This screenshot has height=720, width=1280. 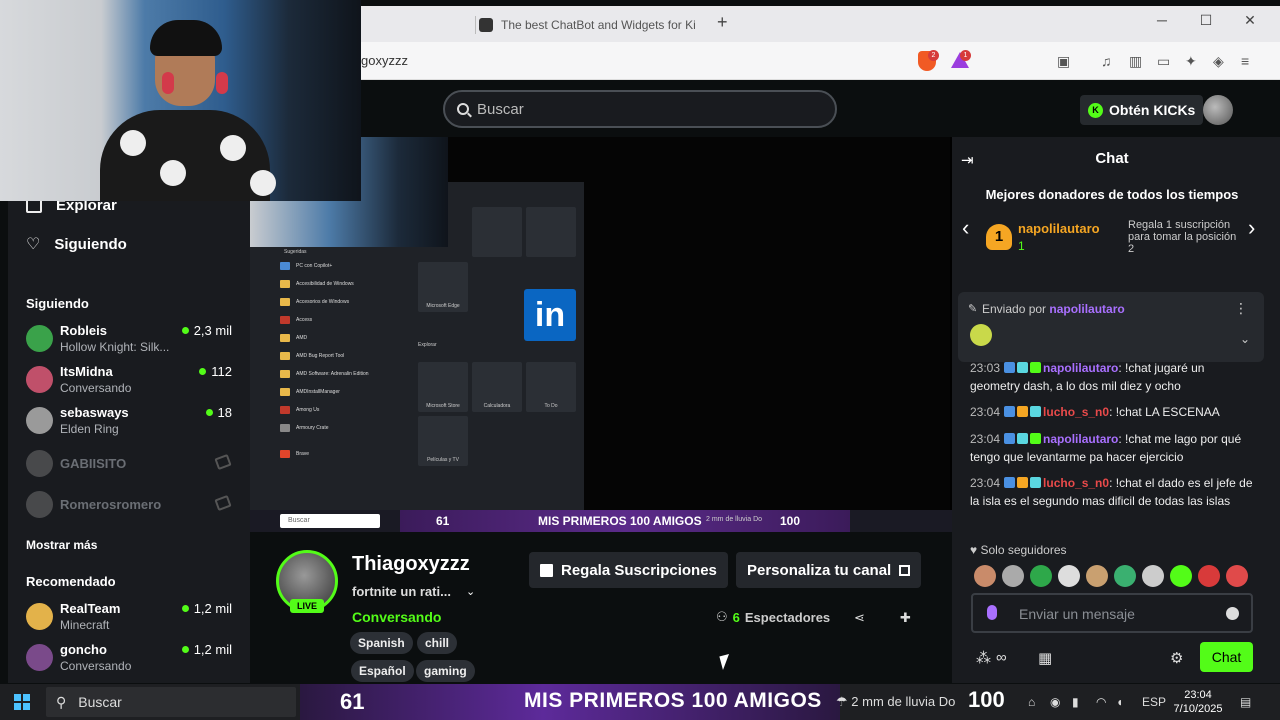 I want to click on customize-channel-button: Personaliza tu canal, so click(x=829, y=570).